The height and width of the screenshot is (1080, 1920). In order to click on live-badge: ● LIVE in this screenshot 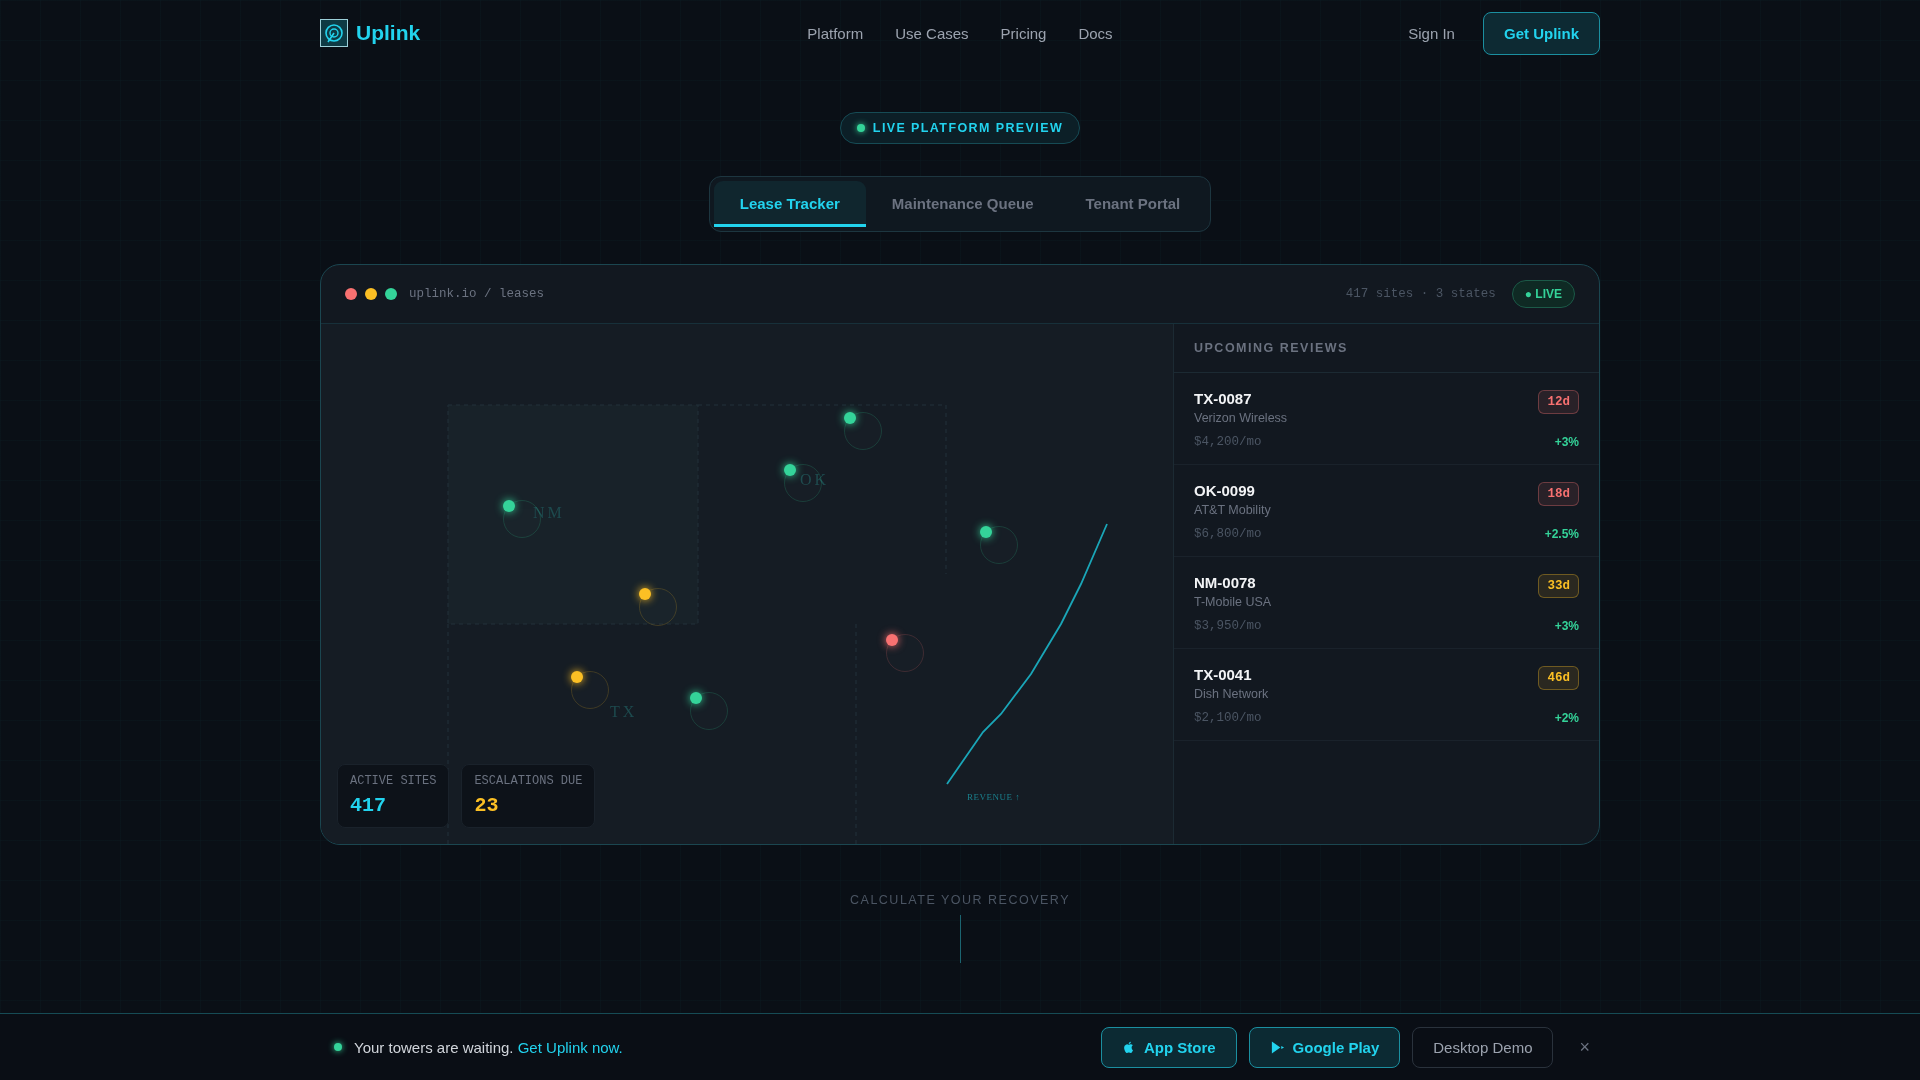, I will do `click(1543, 294)`.